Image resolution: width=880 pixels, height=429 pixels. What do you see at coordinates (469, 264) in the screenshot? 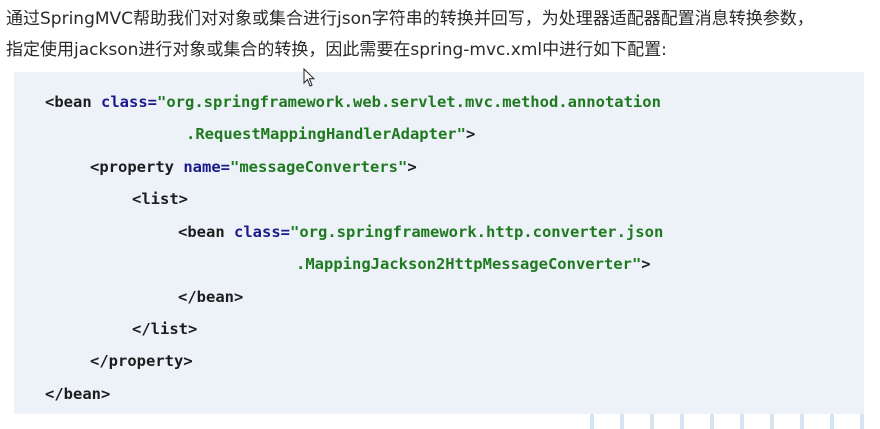
I see `code-token: .MappingJackson2HttpMessageConverter"` at bounding box center [469, 264].